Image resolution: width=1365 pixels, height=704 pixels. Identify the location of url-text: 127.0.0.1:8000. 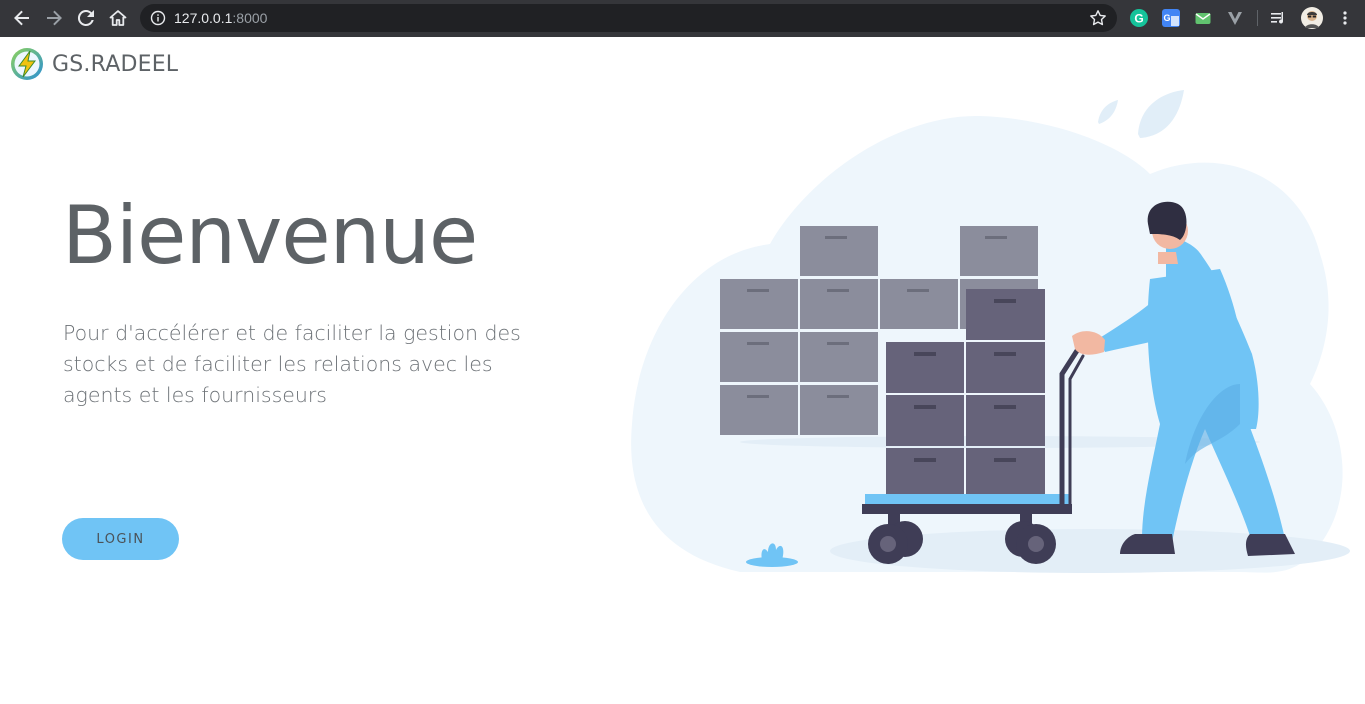
(220, 18).